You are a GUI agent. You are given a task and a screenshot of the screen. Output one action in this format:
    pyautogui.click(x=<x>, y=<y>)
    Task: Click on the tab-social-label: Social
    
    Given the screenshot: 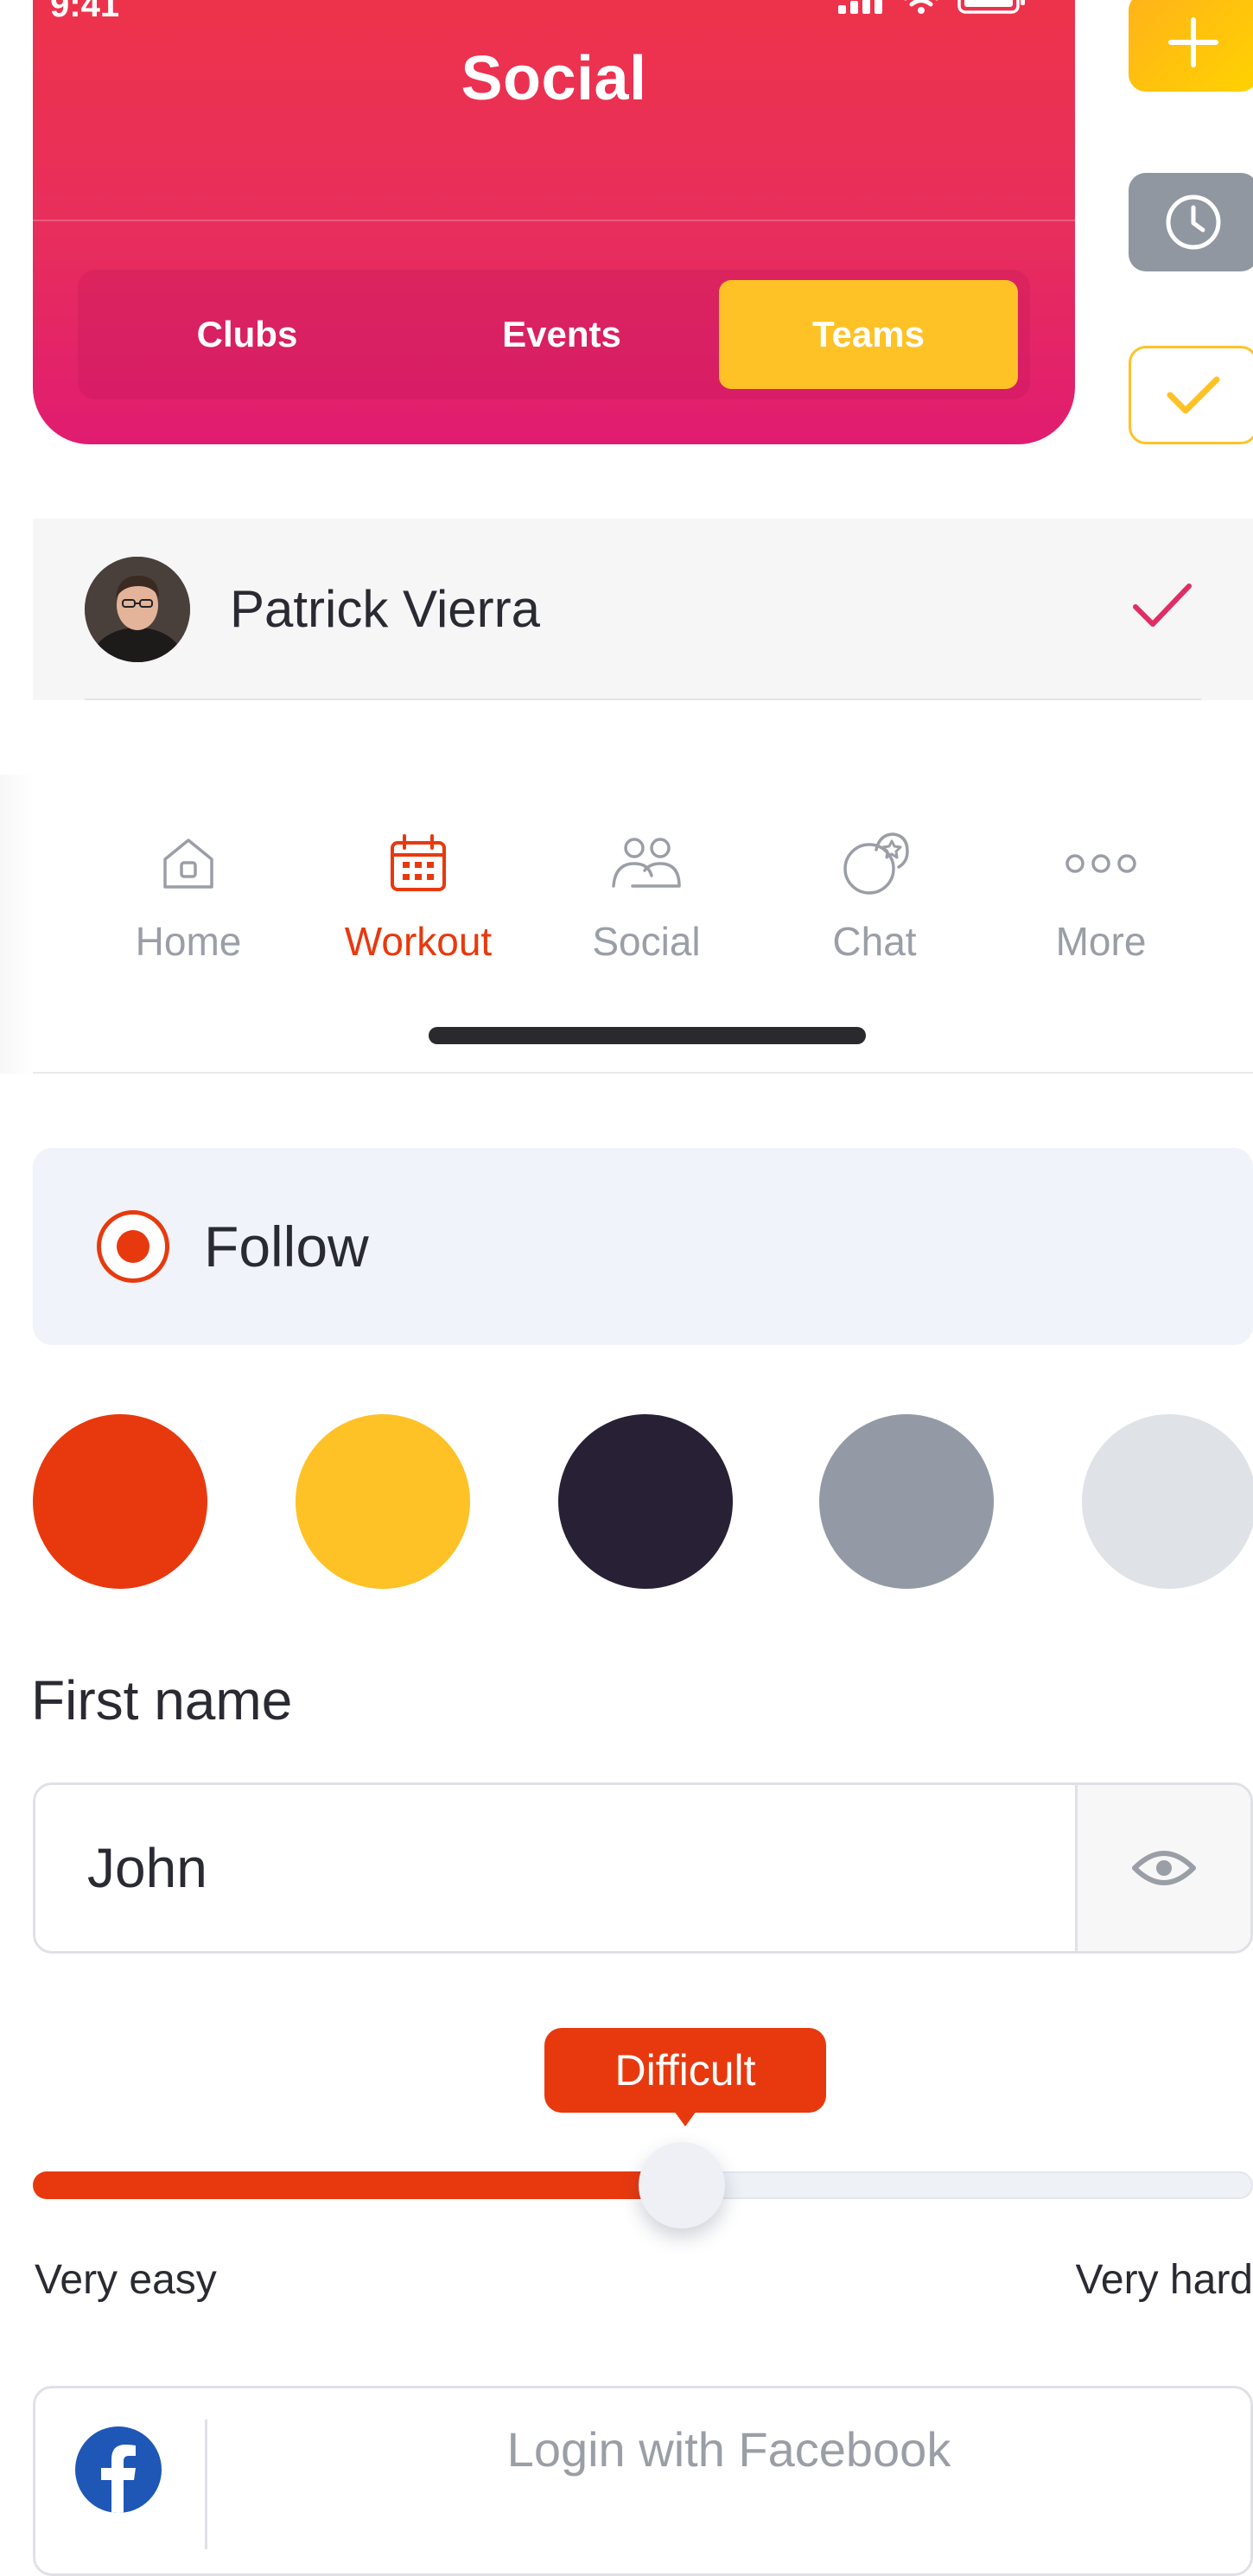 What is the action you would take?
    pyautogui.click(x=647, y=941)
    